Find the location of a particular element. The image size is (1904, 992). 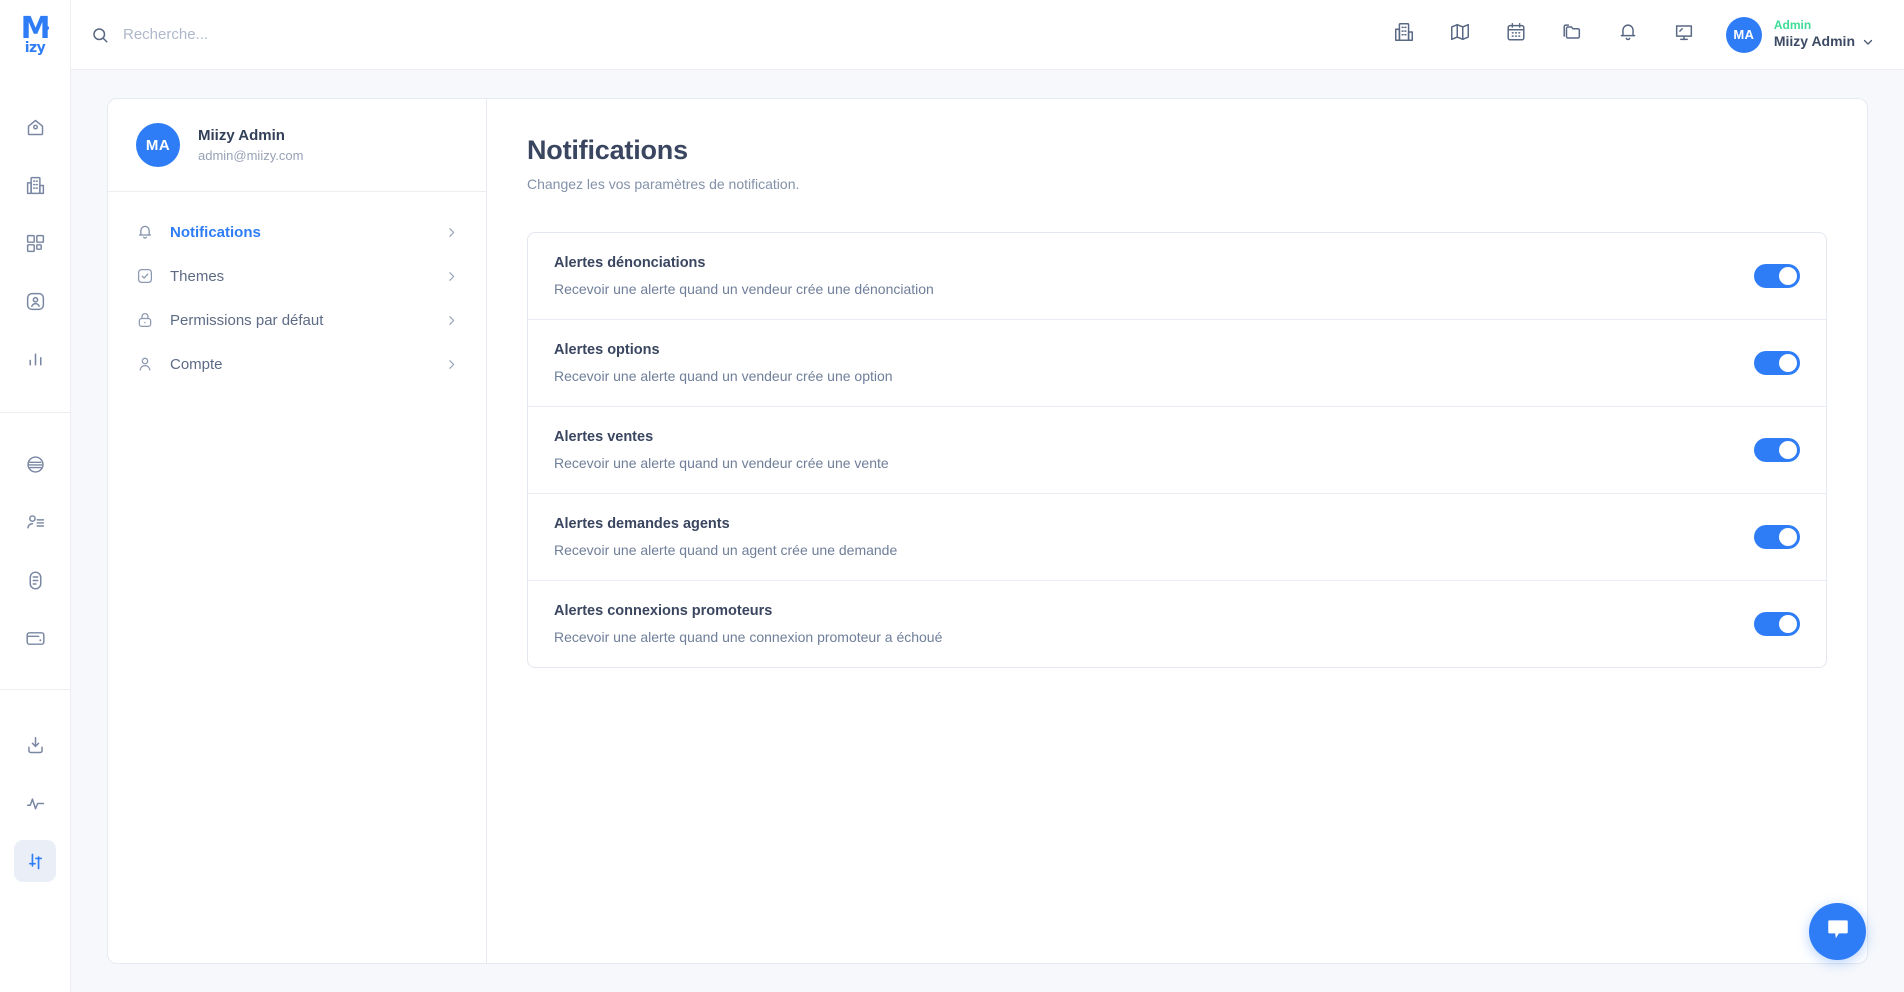

rail-item-settings is located at coordinates (35, 861).